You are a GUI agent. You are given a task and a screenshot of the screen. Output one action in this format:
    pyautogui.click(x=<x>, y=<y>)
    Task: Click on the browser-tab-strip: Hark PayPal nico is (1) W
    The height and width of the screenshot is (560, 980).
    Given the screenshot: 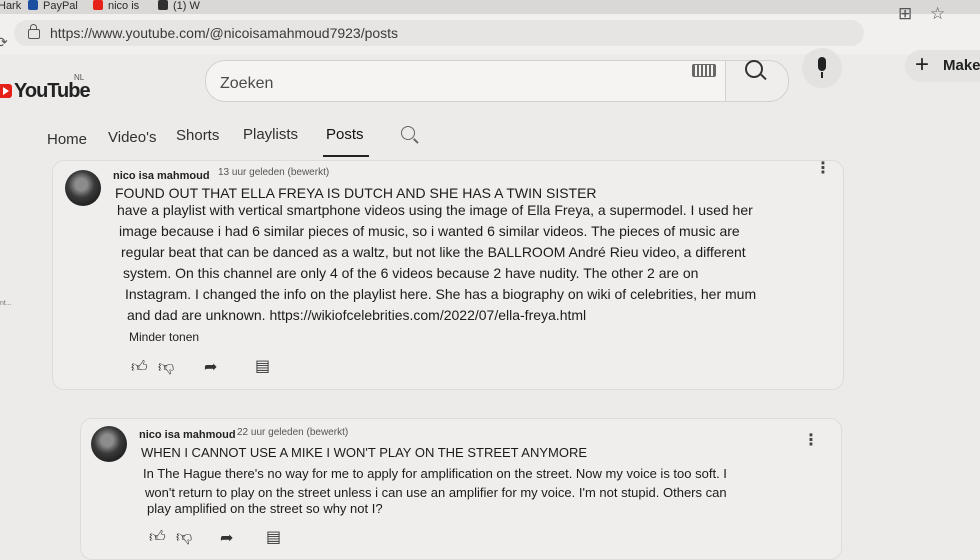 What is the action you would take?
    pyautogui.click(x=490, y=7)
    